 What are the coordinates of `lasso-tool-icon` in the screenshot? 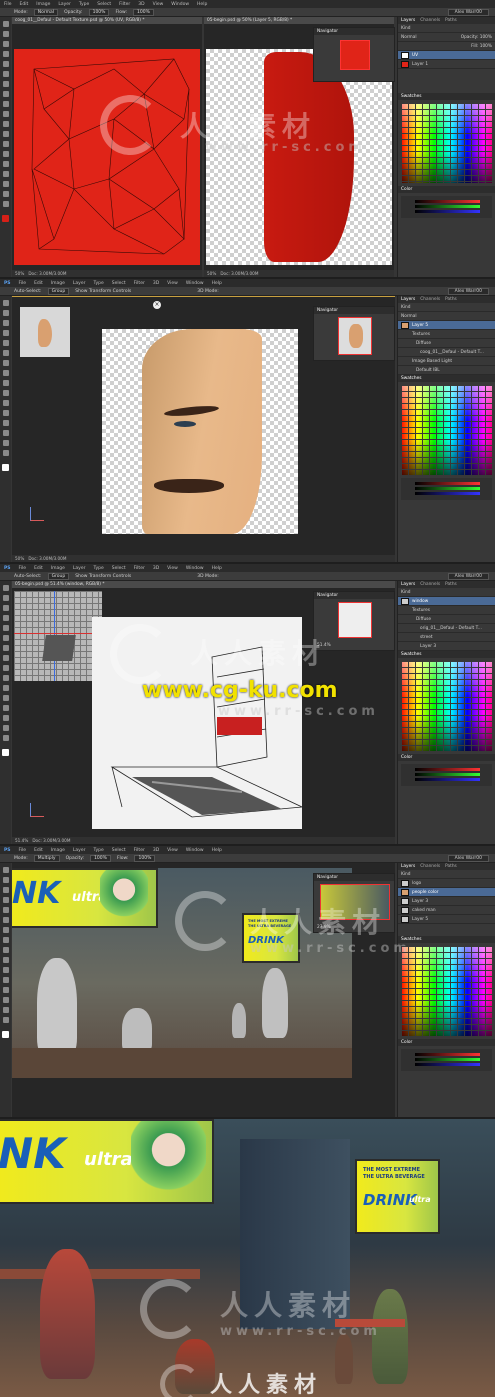 It's located at (5, 608).